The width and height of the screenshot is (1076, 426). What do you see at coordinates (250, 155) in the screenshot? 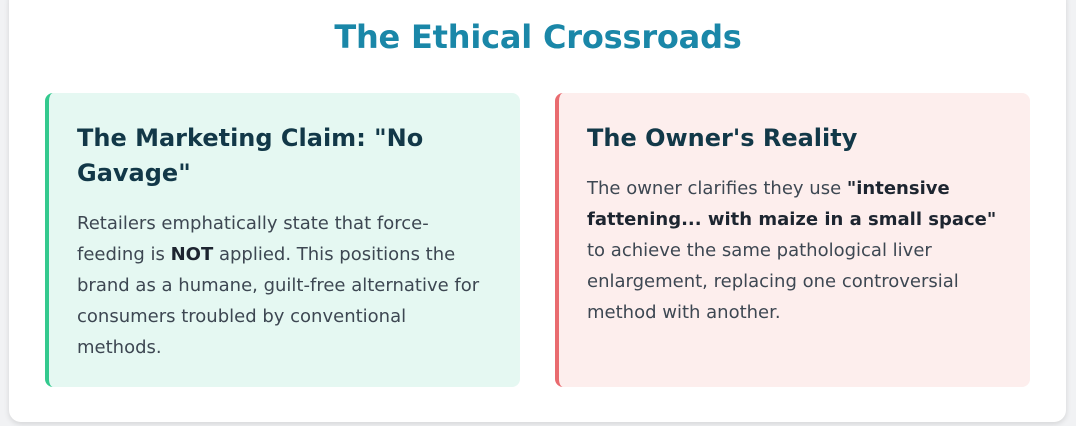
I see `card-heading: The Marketing Claim: "No Gavage"` at bounding box center [250, 155].